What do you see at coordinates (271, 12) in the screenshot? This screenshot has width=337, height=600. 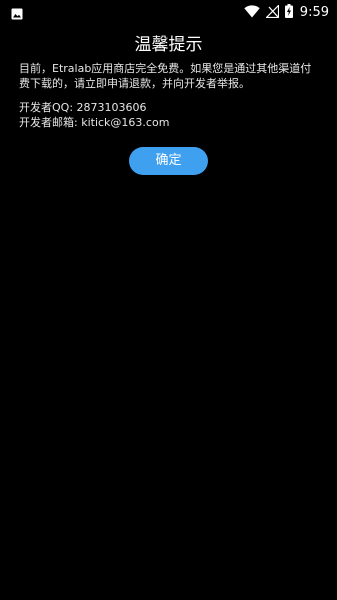 I see `no-signal-icon` at bounding box center [271, 12].